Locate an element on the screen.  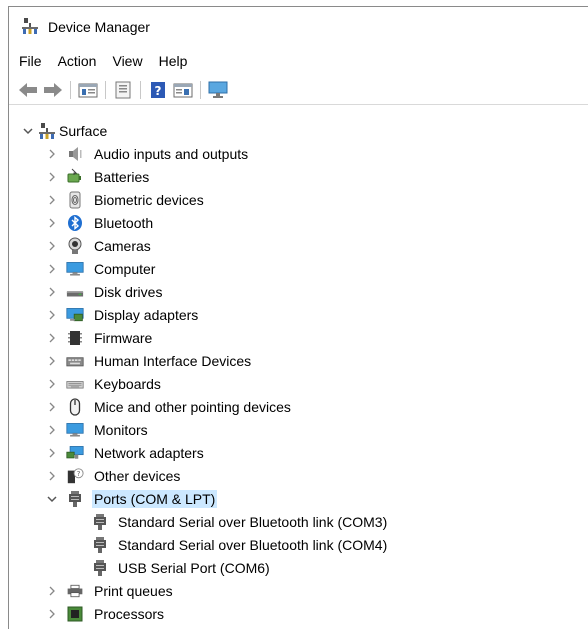
back-icon is located at coordinates (28, 90).